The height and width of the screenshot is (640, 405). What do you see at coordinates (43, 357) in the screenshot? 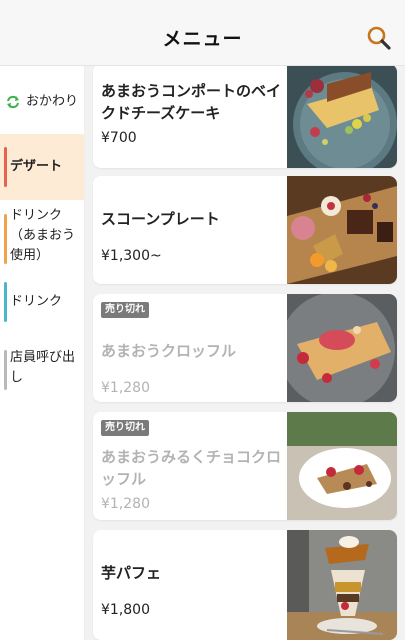
I see `sidebar-item-label: 店員呼び出` at bounding box center [43, 357].